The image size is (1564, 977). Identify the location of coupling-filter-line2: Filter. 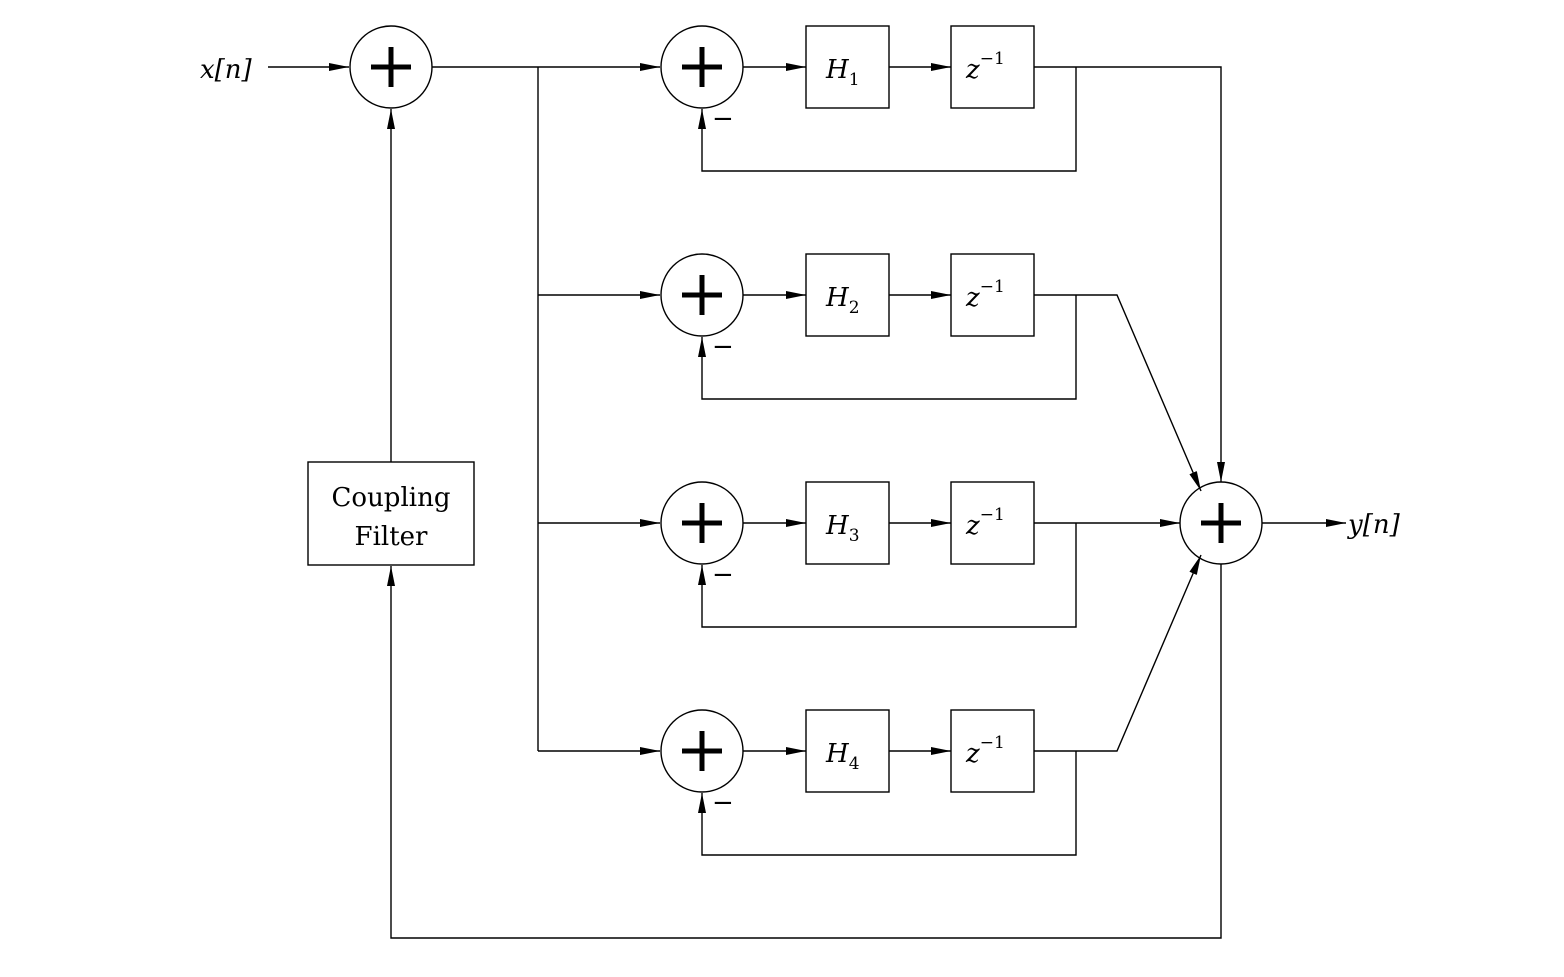
(392, 537).